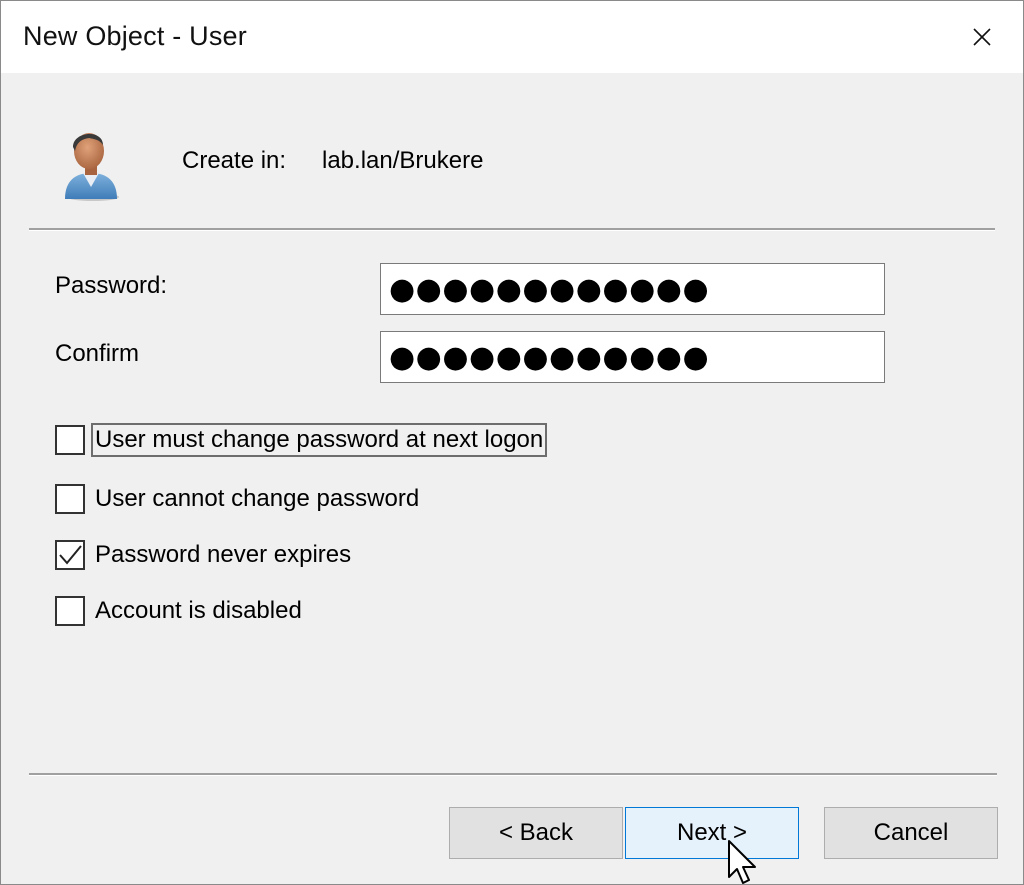  What do you see at coordinates (135, 36) in the screenshot?
I see `window-title: New Object - User` at bounding box center [135, 36].